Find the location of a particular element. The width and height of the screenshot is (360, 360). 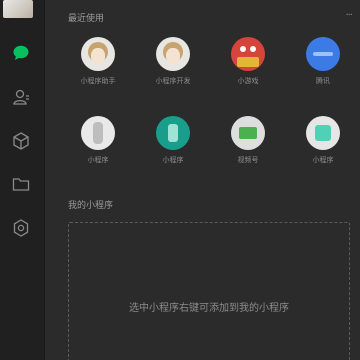

recent-app-tile: 视频号 is located at coordinates (248, 140).